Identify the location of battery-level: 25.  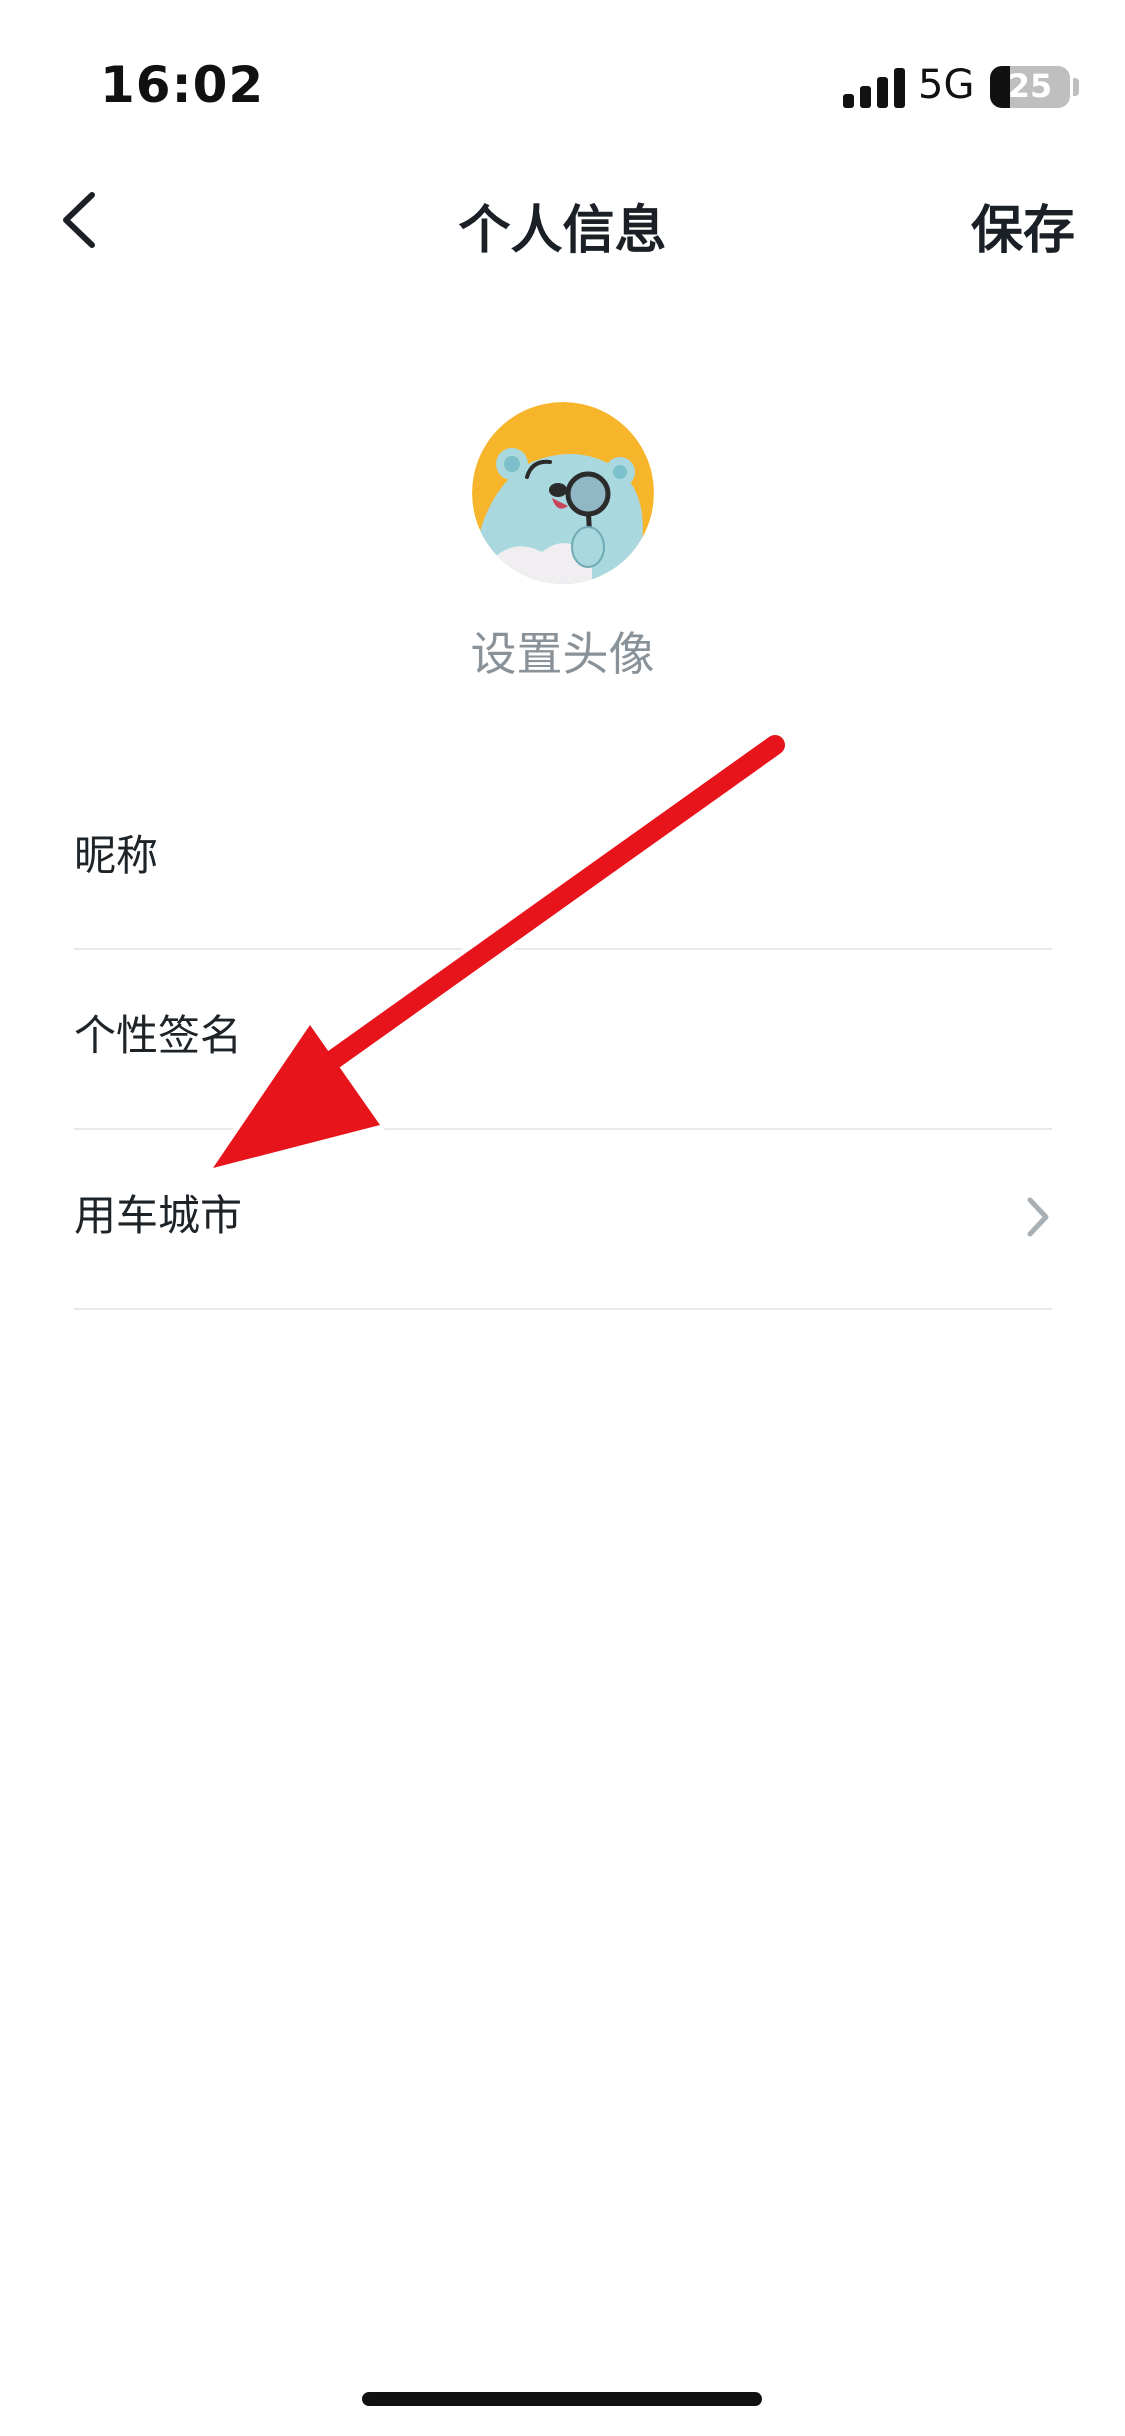
(1030, 86).